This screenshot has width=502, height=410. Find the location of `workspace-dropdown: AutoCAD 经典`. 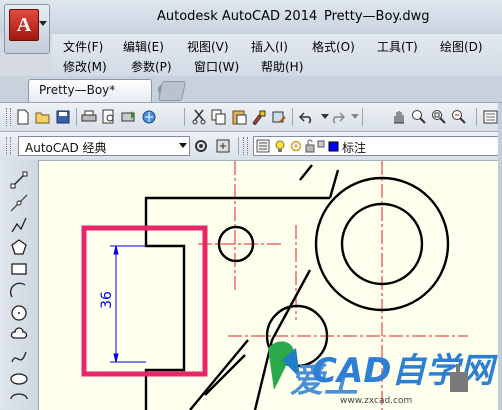

workspace-dropdown: AutoCAD 经典 is located at coordinates (104, 146).